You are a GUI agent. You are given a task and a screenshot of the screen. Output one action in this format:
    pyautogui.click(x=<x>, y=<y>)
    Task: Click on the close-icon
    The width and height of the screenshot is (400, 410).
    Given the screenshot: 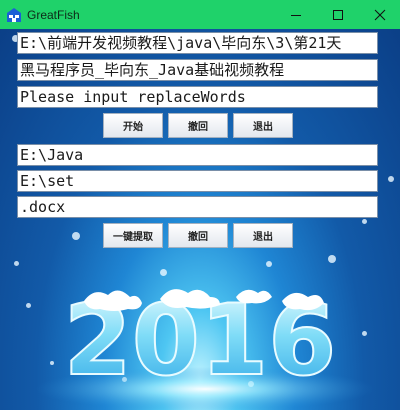 What is the action you would take?
    pyautogui.click(x=380, y=14)
    